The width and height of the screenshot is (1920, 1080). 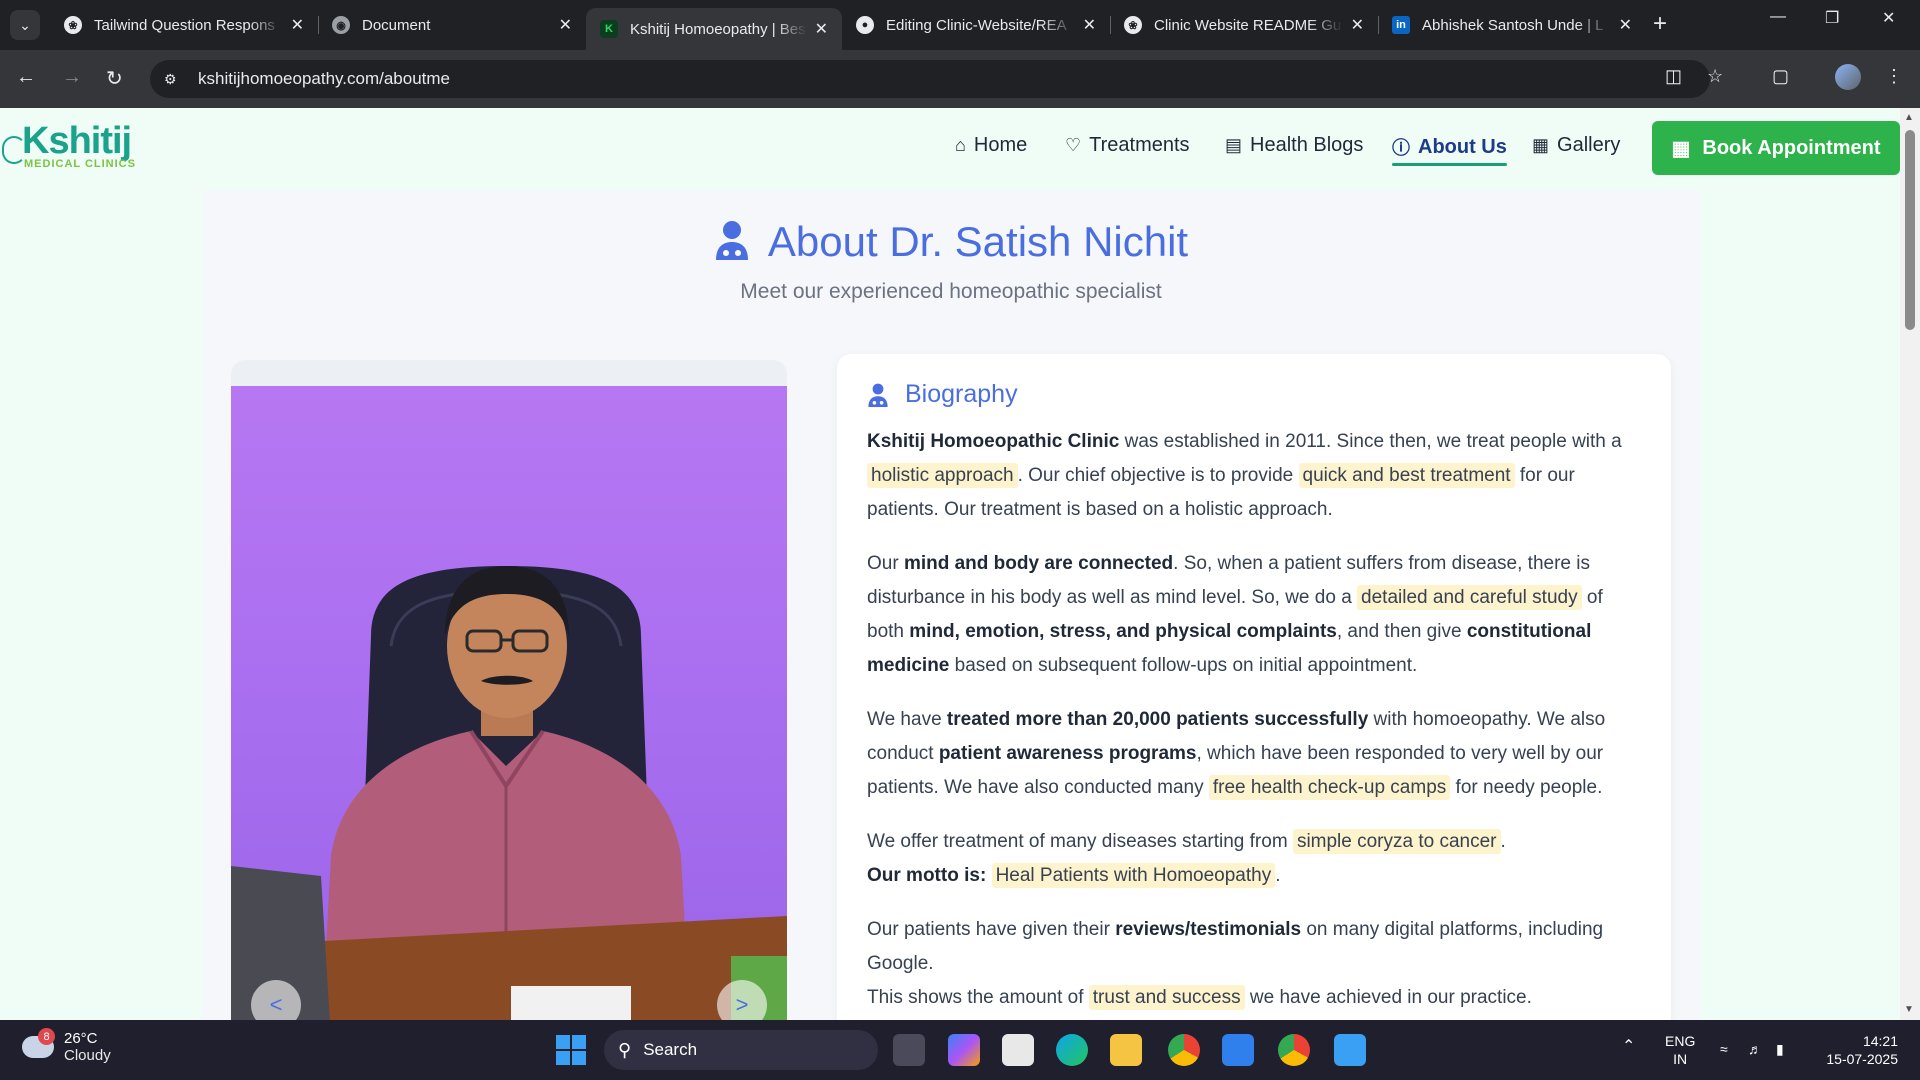 I want to click on task-view-icon, so click(x=909, y=1050).